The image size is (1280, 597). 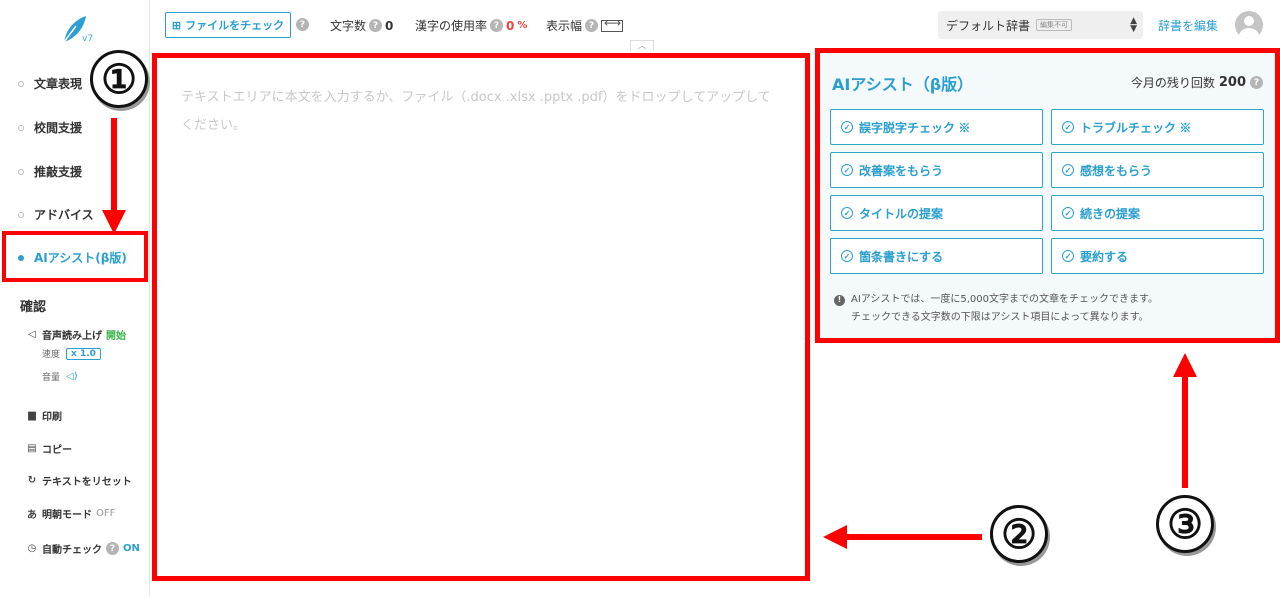 I want to click on collapse-chevron-icon: ︿, so click(x=642, y=45).